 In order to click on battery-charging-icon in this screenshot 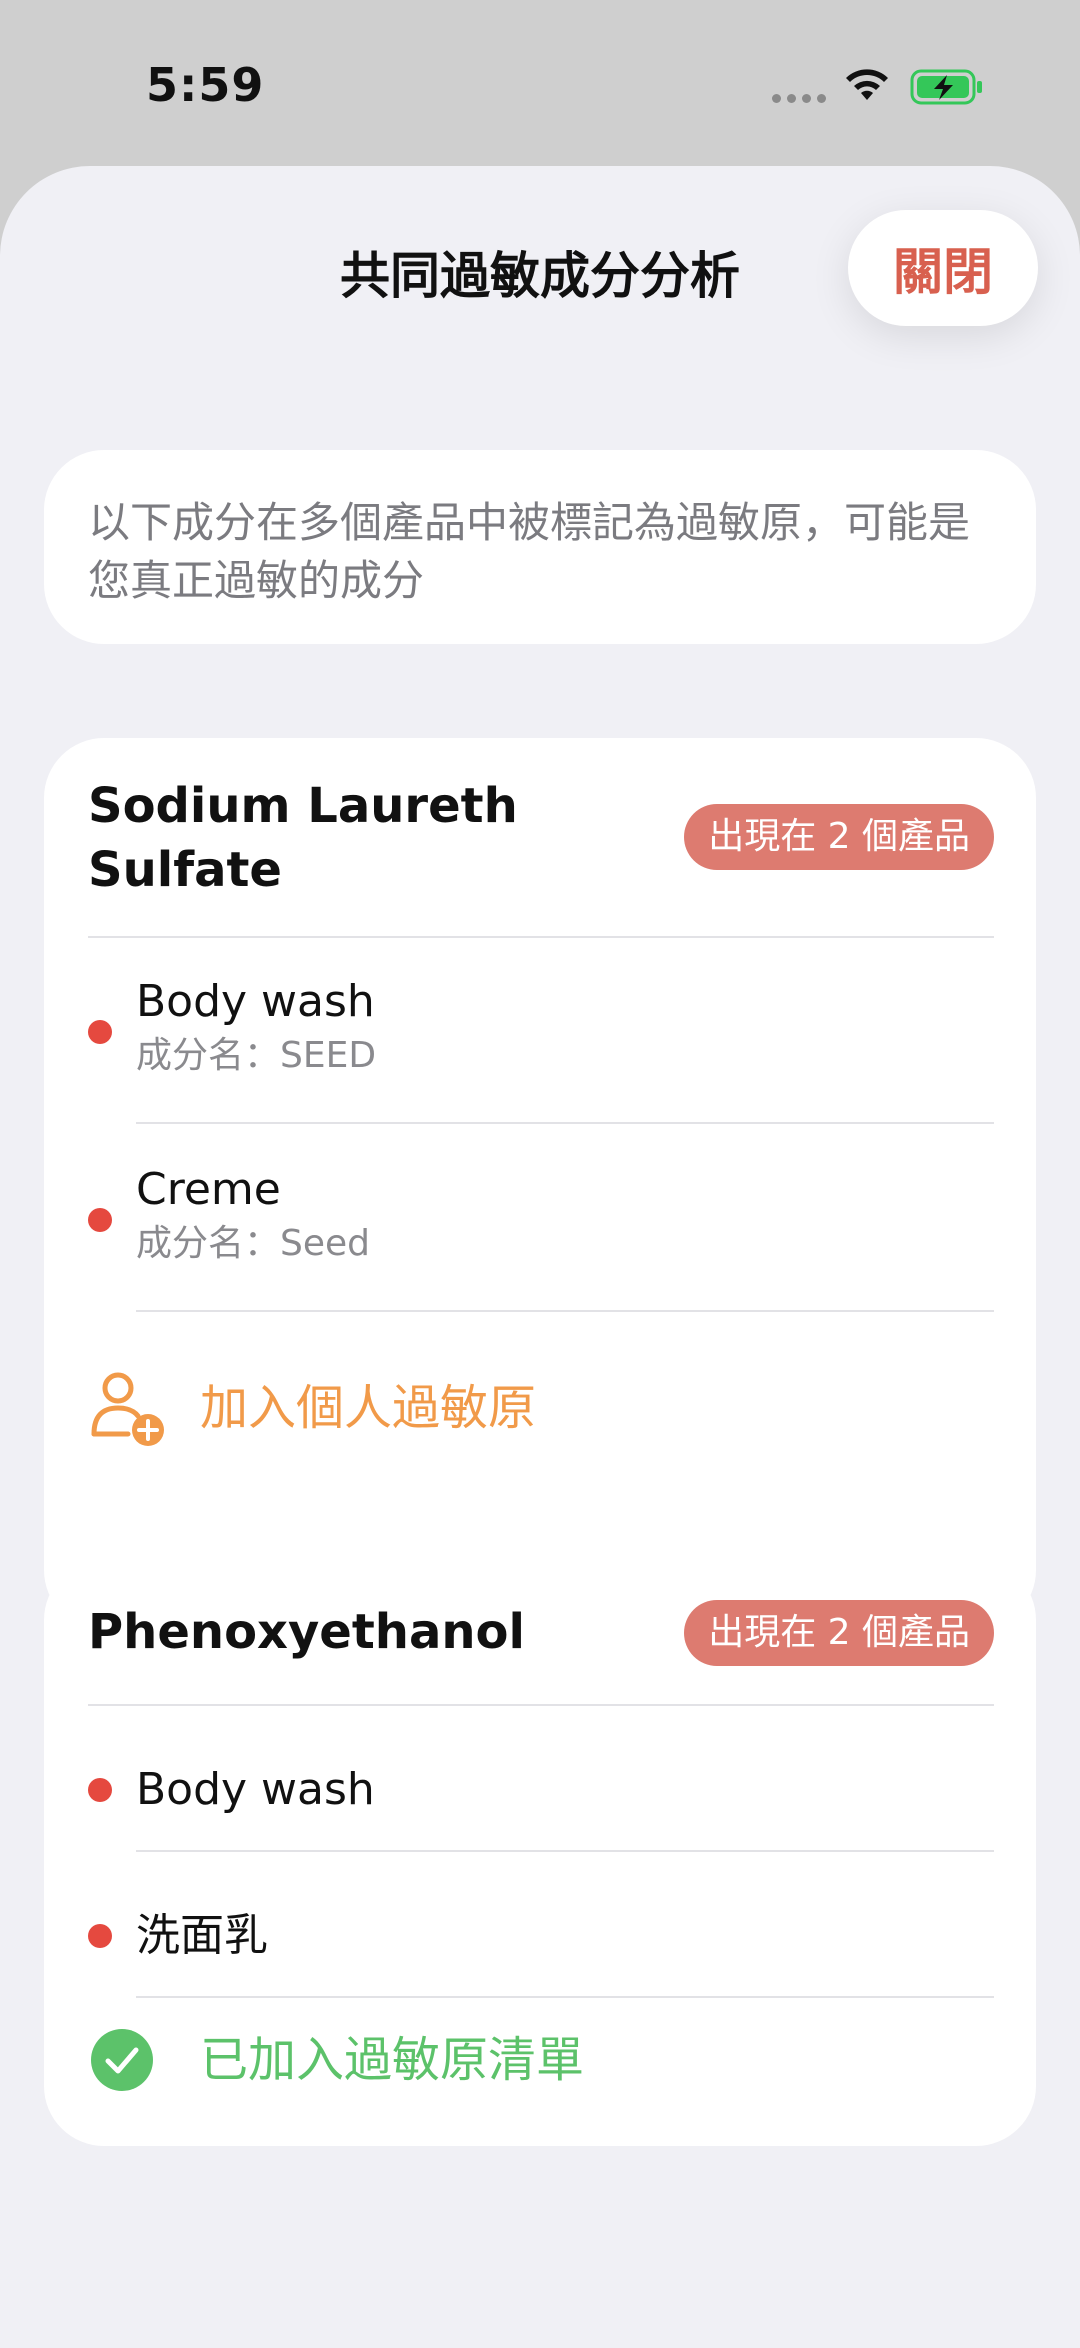, I will do `click(946, 87)`.